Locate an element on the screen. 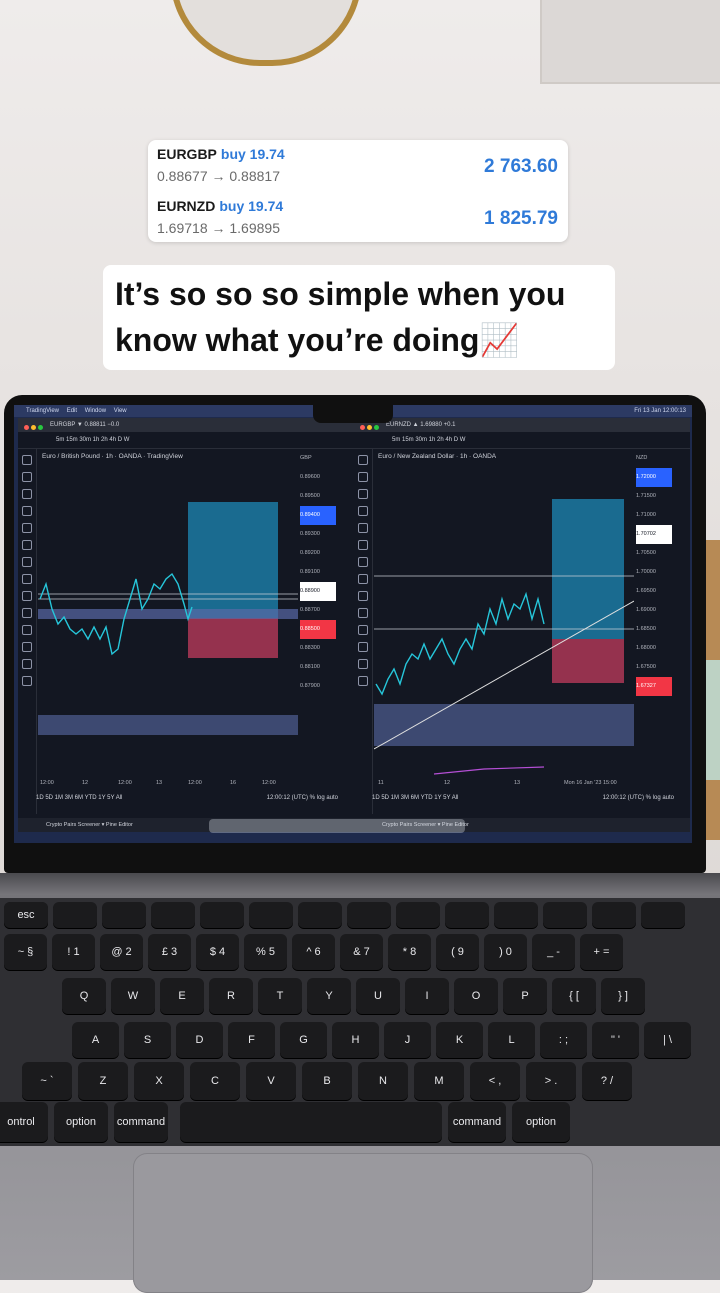  key-l: L is located at coordinates (511, 1040).